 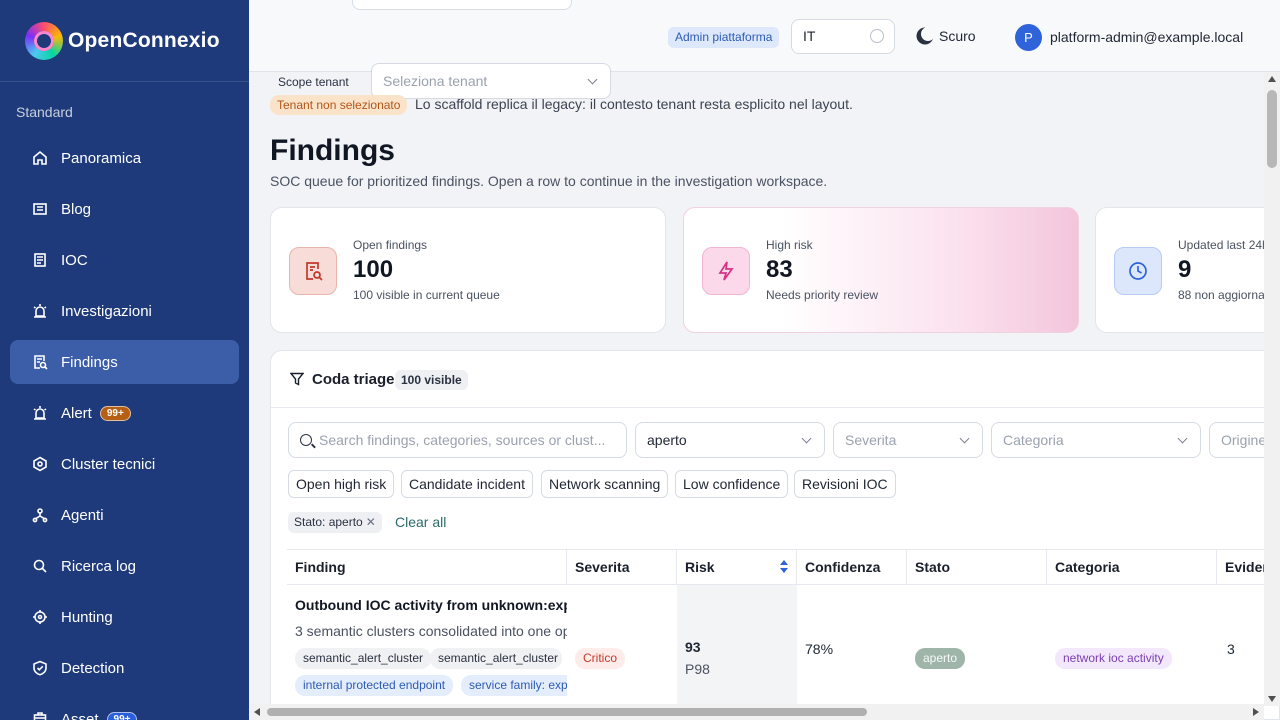 I want to click on sidebar-item-alert: Alert 99+, so click(x=124, y=413).